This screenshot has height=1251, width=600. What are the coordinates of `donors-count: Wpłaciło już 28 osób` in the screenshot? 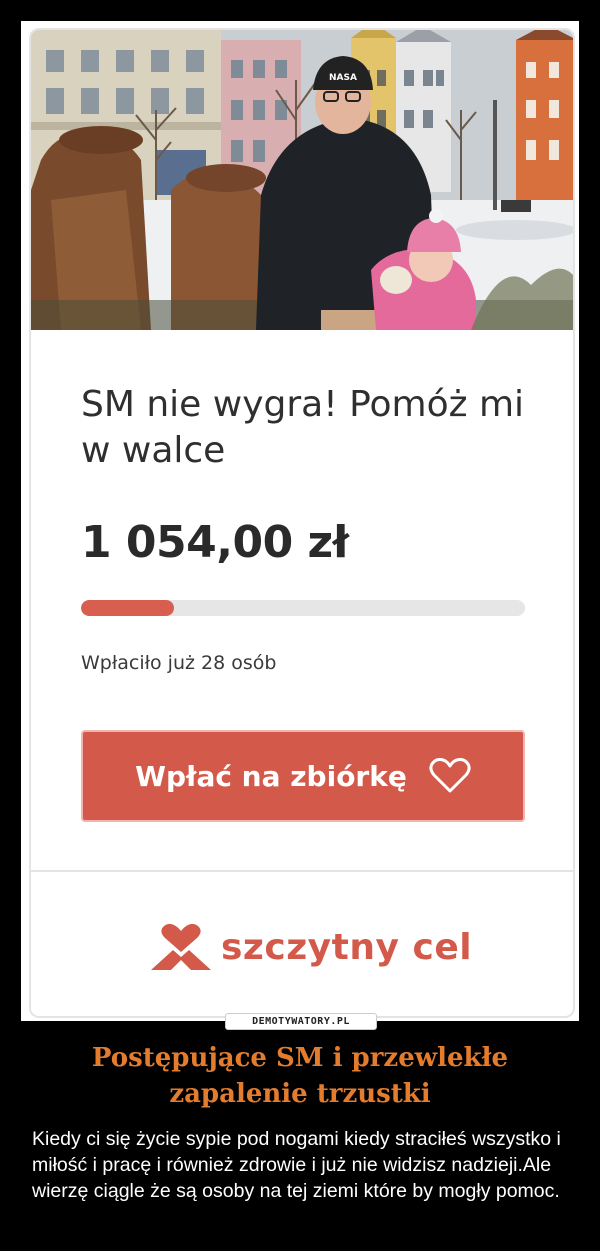 It's located at (179, 663).